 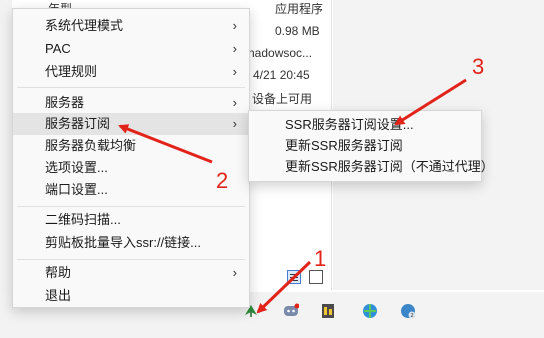 I want to click on menu-item-help: 帮助 ›, so click(x=131, y=273).